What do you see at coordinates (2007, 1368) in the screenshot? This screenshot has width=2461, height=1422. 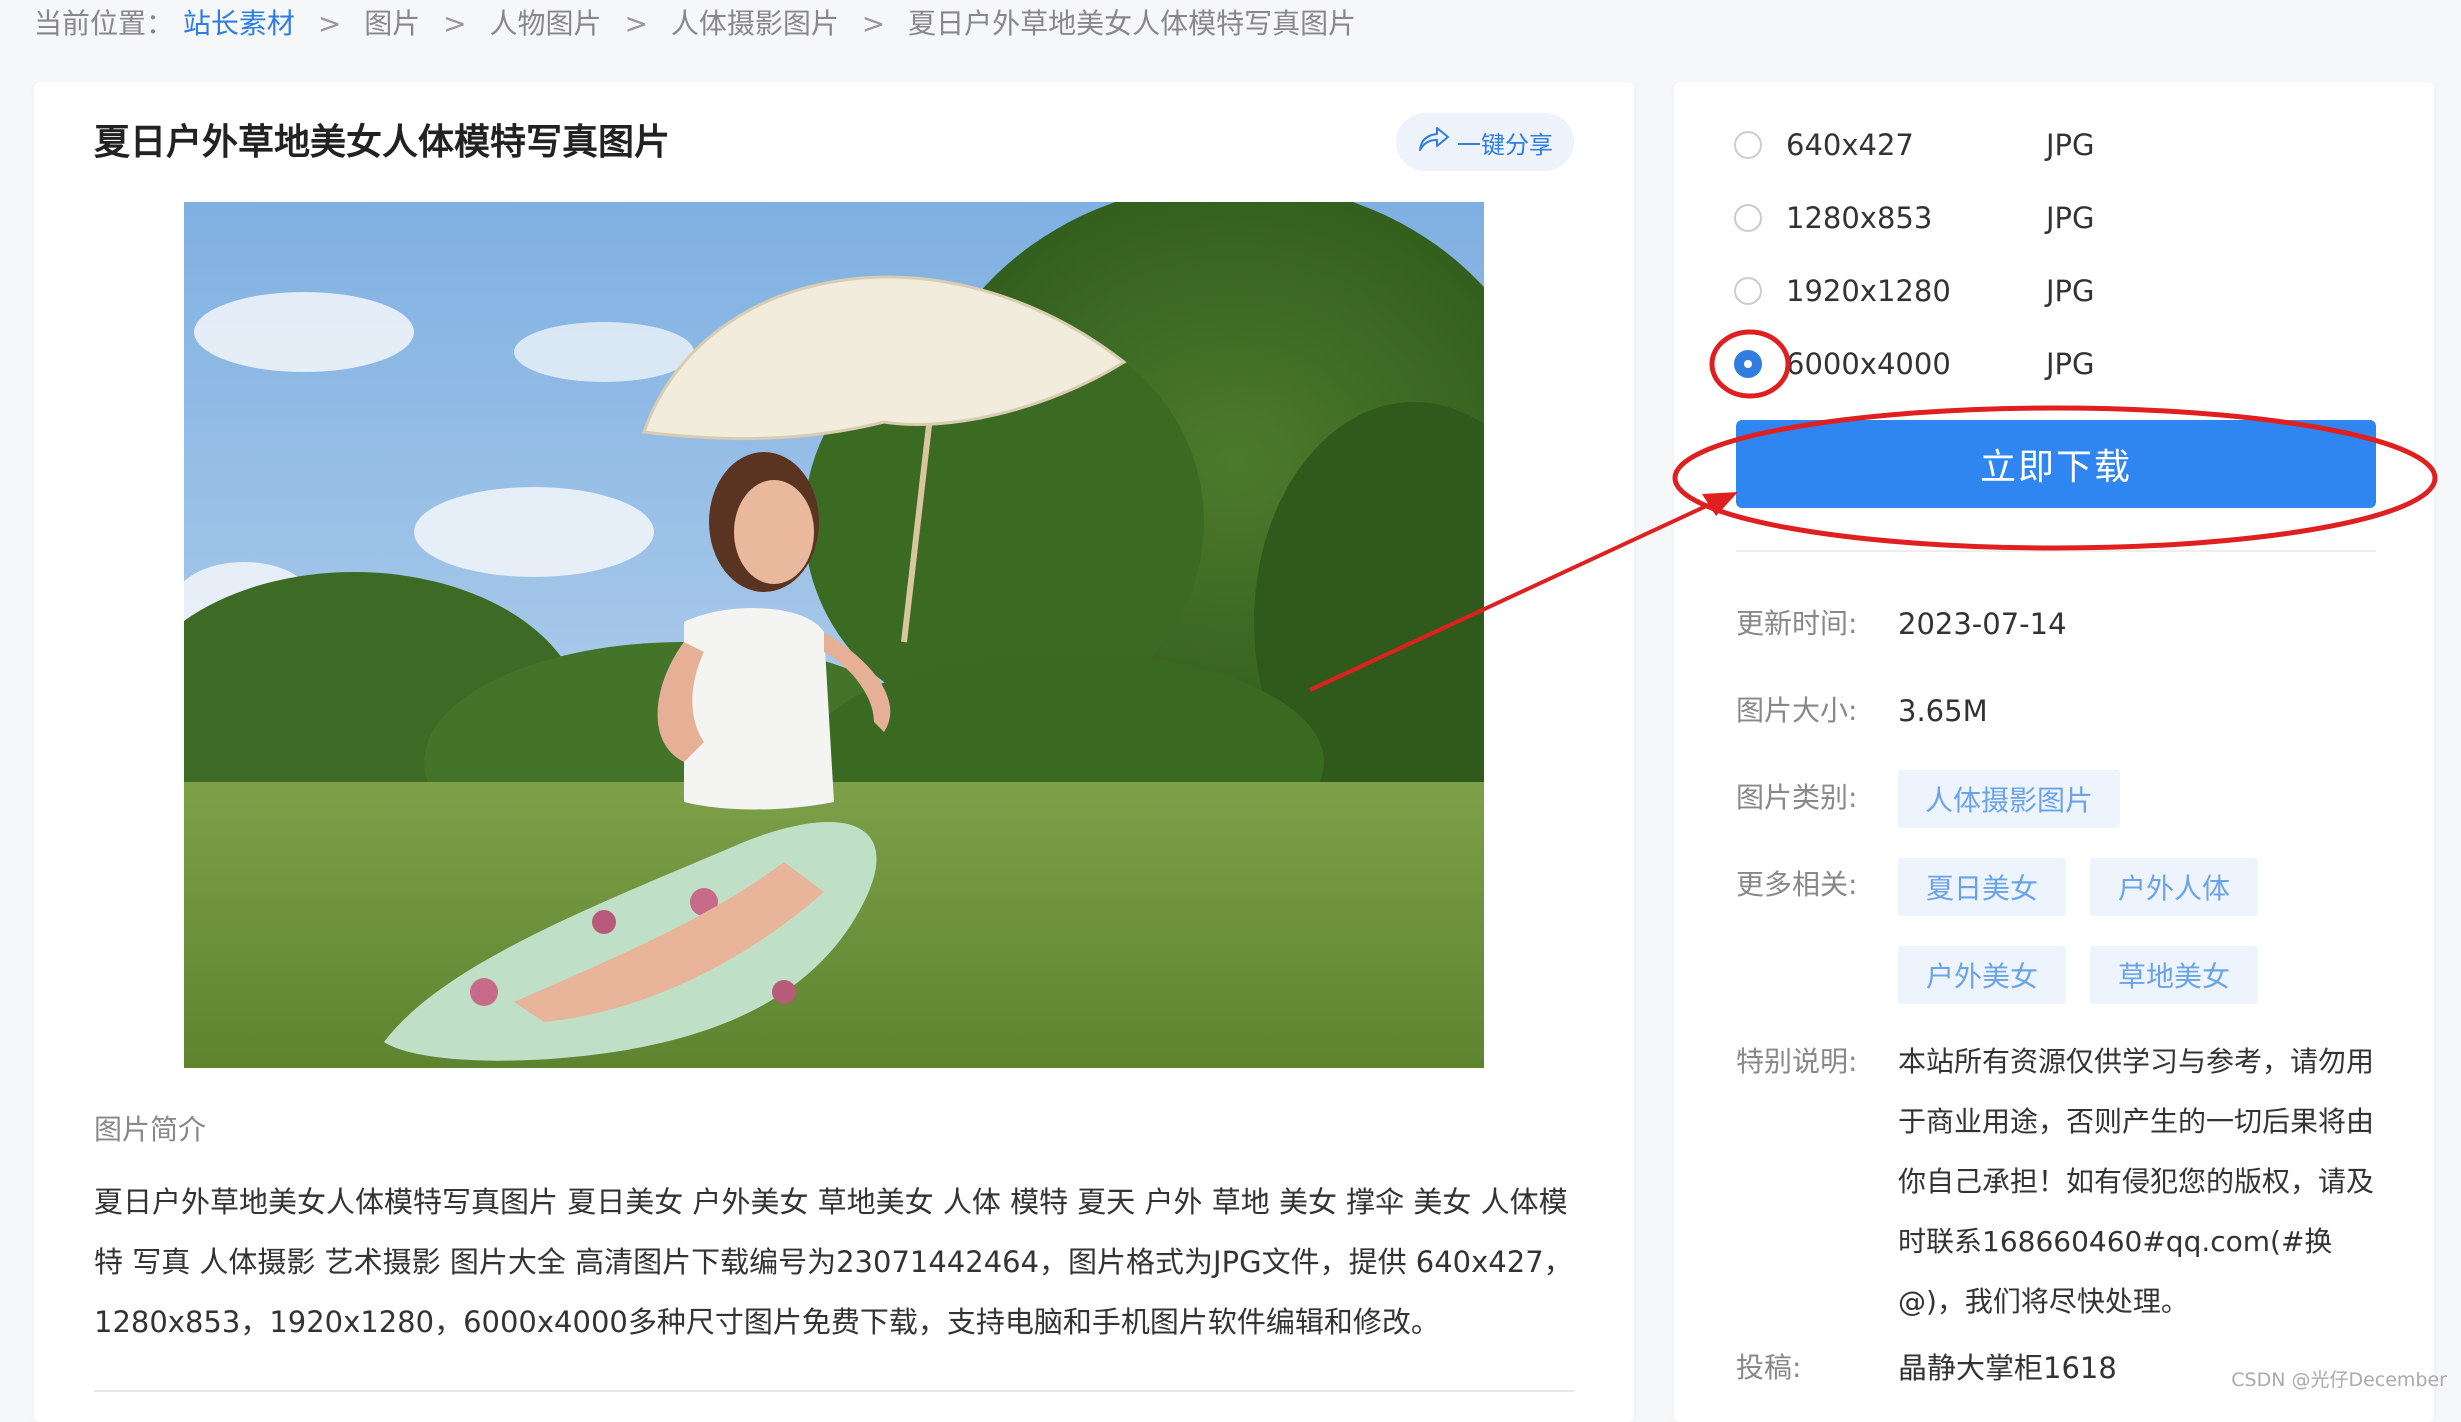 I see `contributor-value: 晶静大掌柜1618` at bounding box center [2007, 1368].